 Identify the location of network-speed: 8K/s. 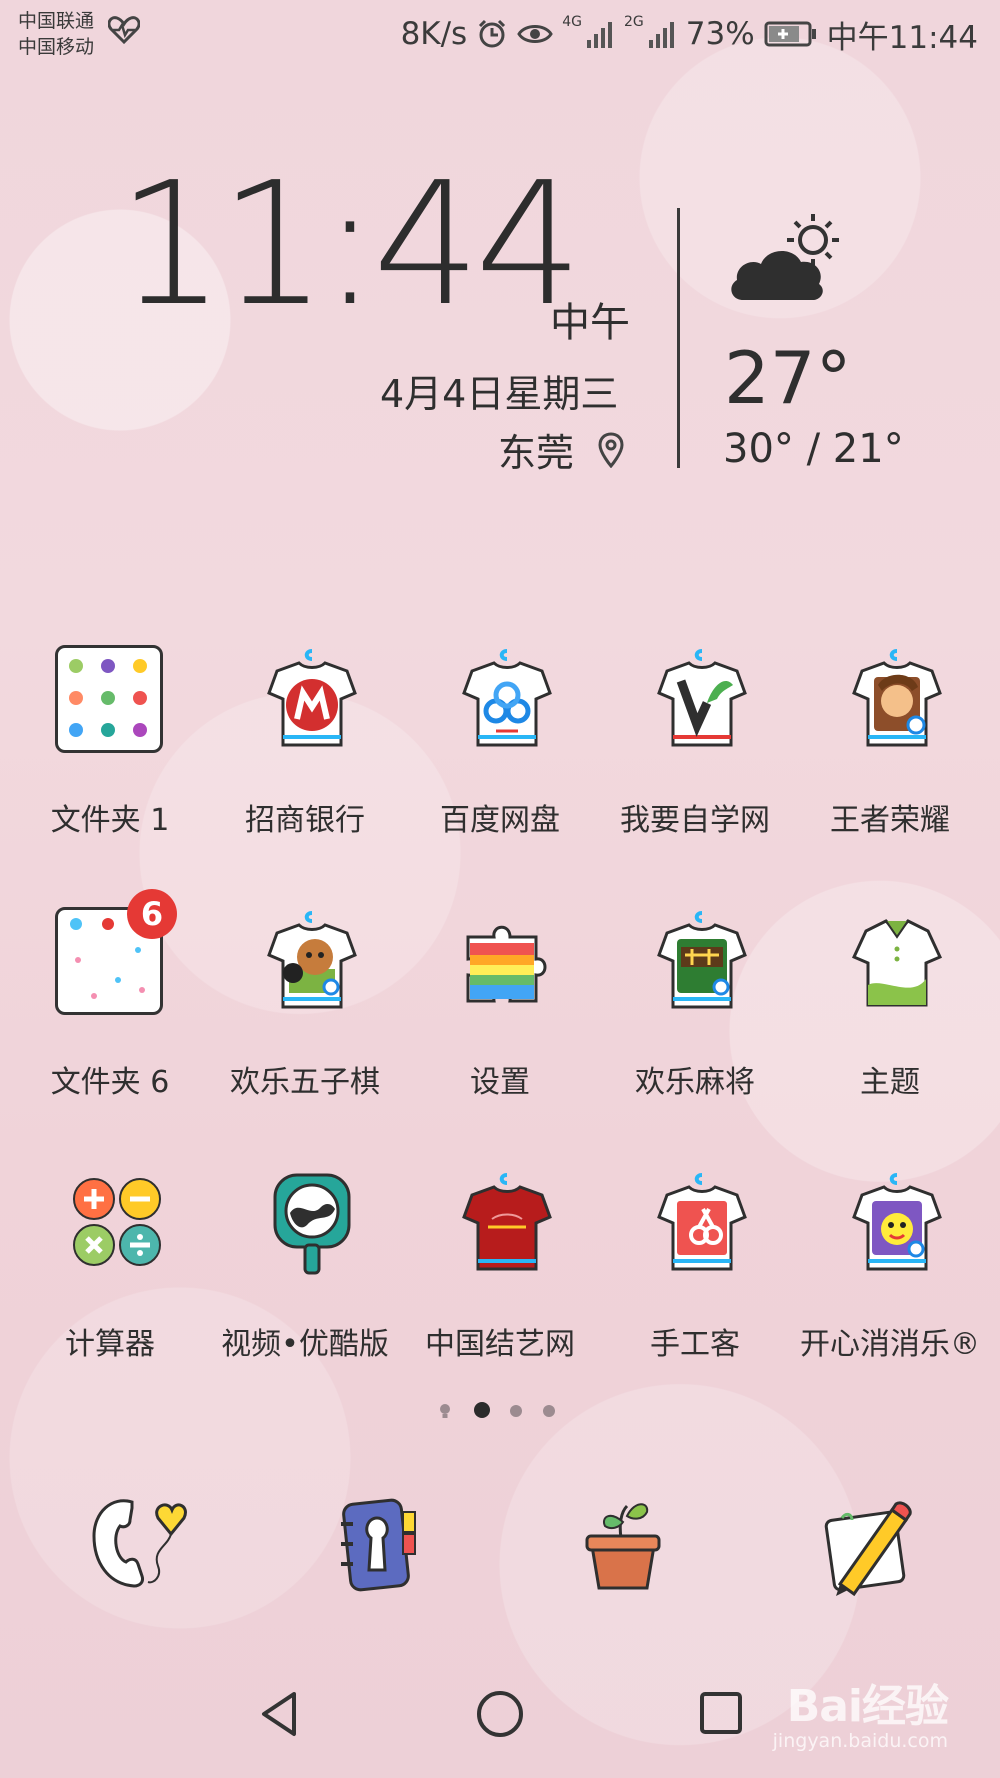
(434, 34).